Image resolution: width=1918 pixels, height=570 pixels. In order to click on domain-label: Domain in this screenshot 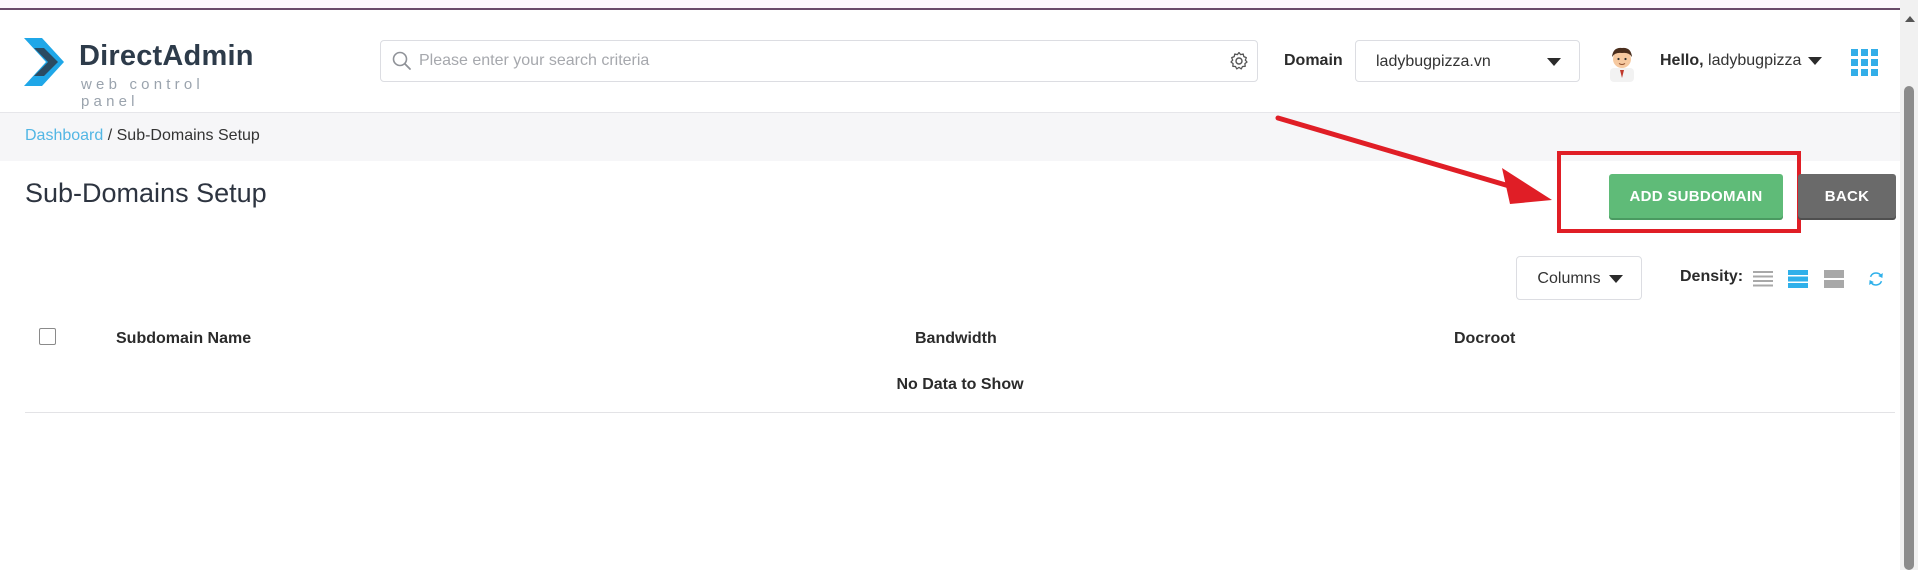, I will do `click(1313, 60)`.